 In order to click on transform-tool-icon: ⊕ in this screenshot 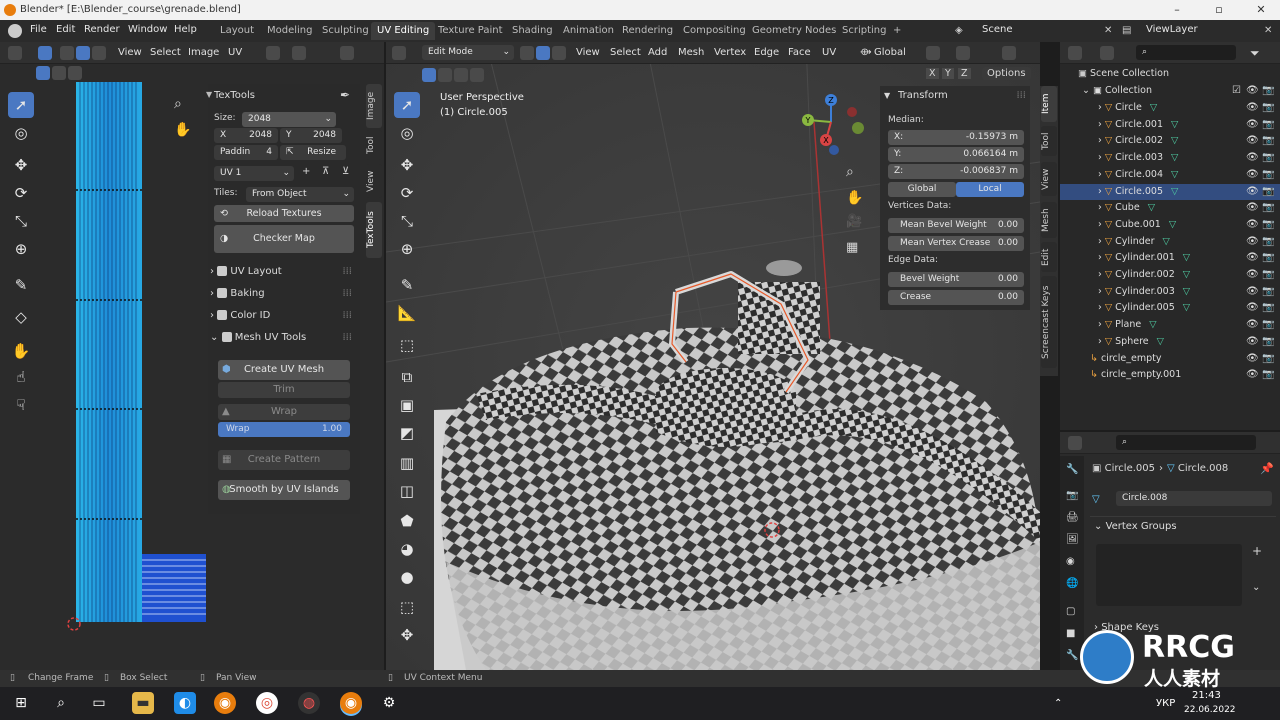, I will do `click(21, 249)`.